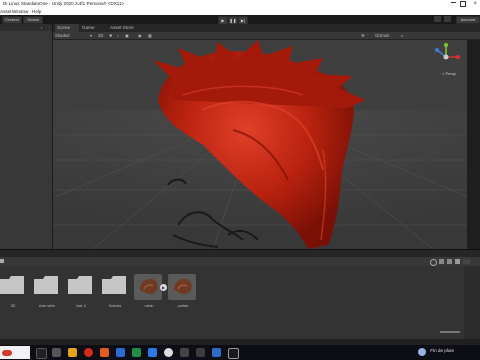 The width and height of the screenshot is (480, 360). Describe the element at coordinates (88, 27) in the screenshot. I see `tab-game-label: Game` at that location.